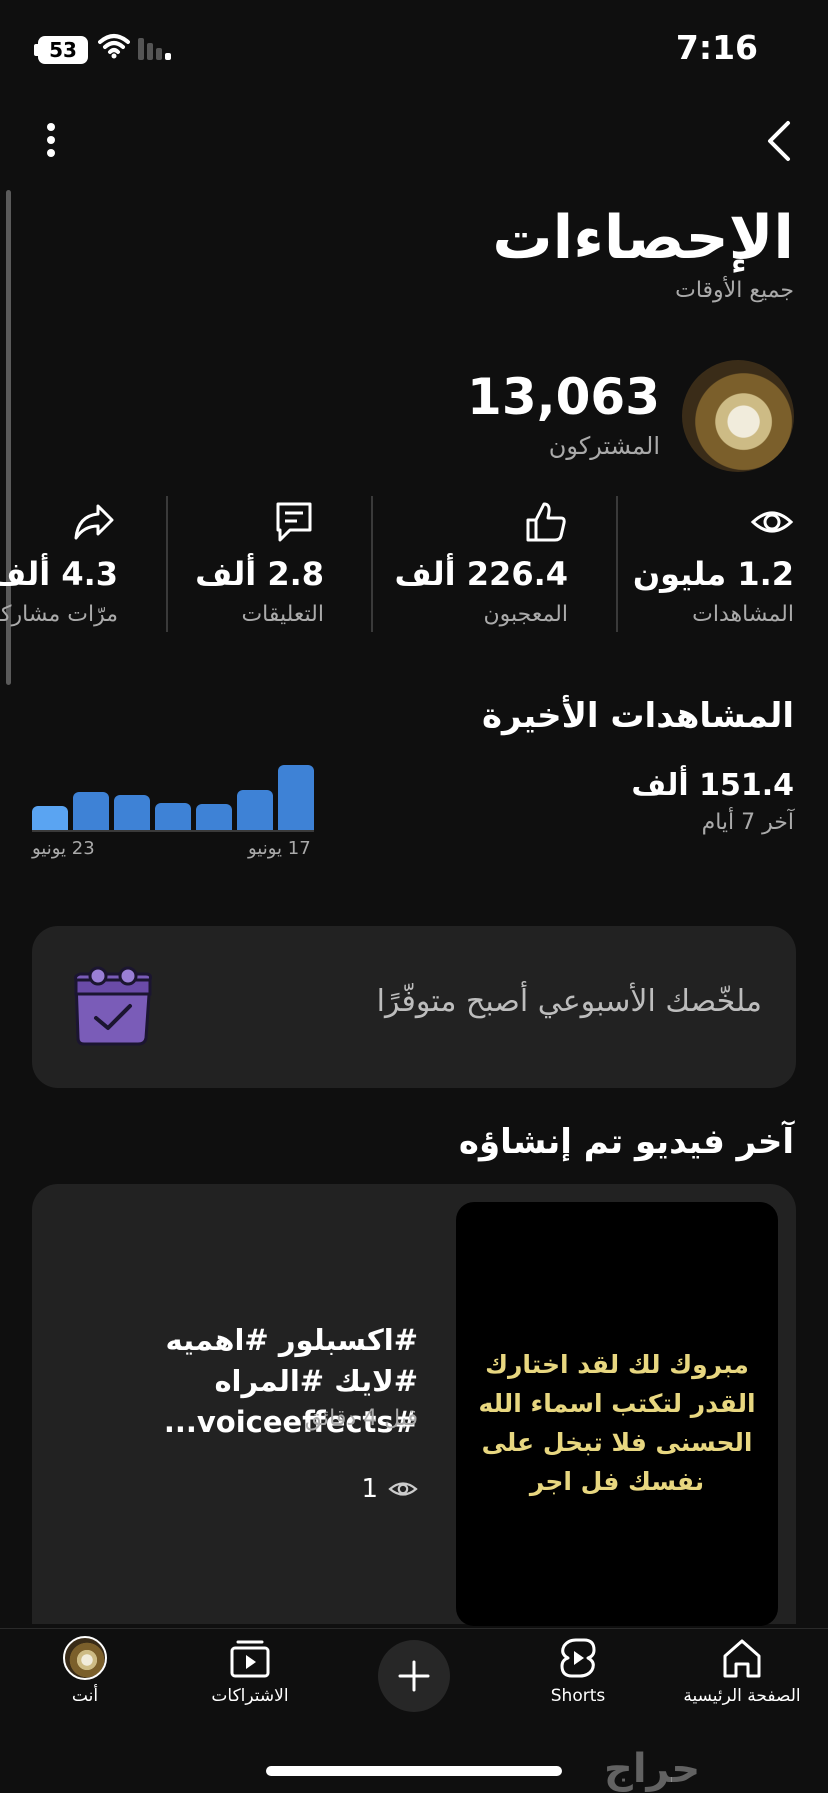 This screenshot has height=1793, width=828. What do you see at coordinates (282, 614) in the screenshot?
I see `stat-comments-label: التعليقات` at bounding box center [282, 614].